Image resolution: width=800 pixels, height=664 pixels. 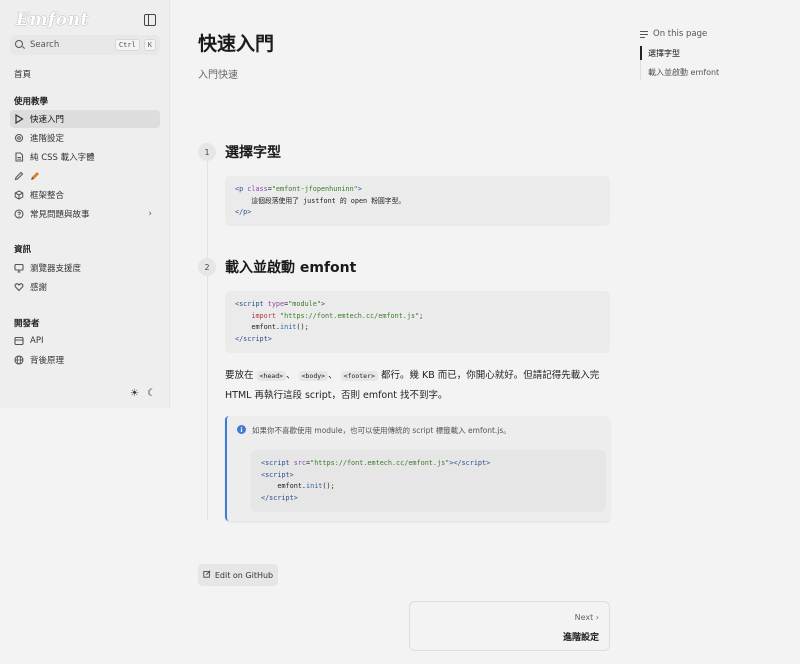 I want to click on sidebar-toggle-icon, so click(x=150, y=20).